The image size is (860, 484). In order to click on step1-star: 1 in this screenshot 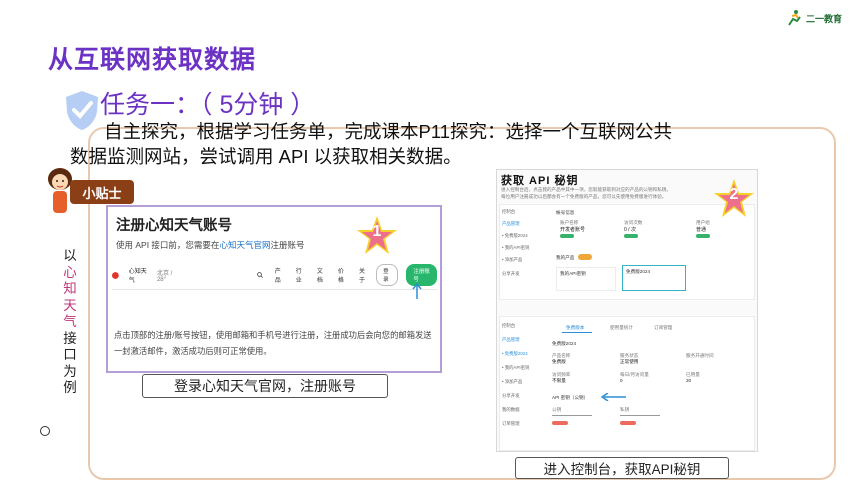, I will do `click(377, 235)`.